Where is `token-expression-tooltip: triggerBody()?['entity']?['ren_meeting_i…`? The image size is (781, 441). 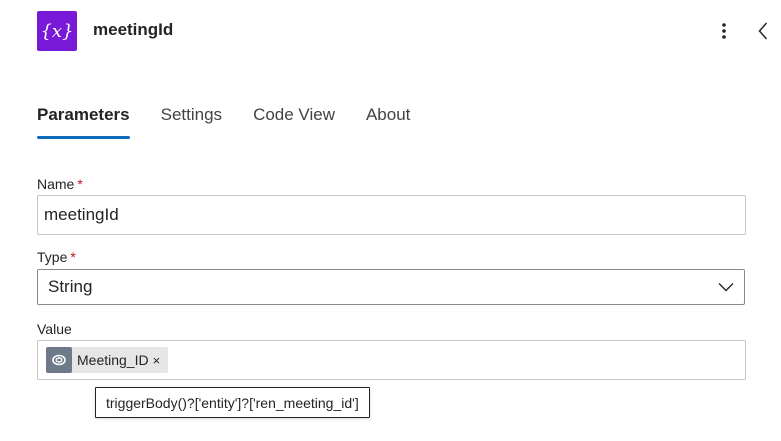
token-expression-tooltip: triggerBody()?['entity']?['ren_meeting_i… is located at coordinates (232, 402).